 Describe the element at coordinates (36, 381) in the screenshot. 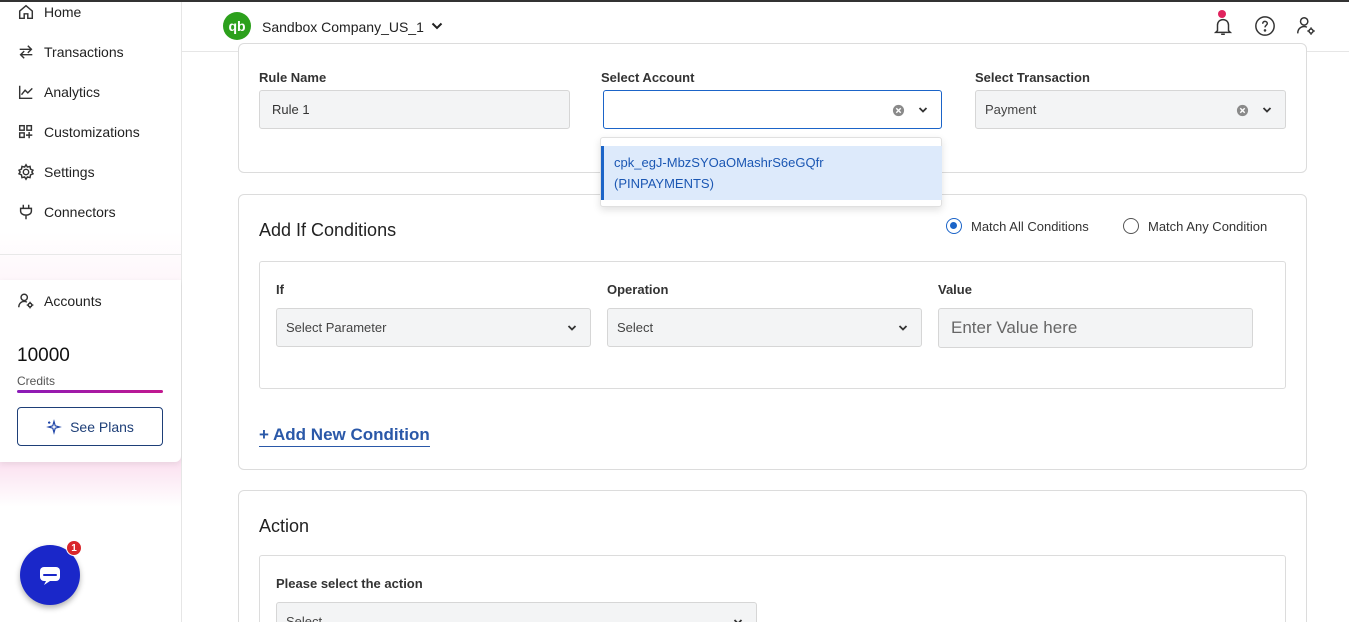

I see `credits-label: Credits` at that location.